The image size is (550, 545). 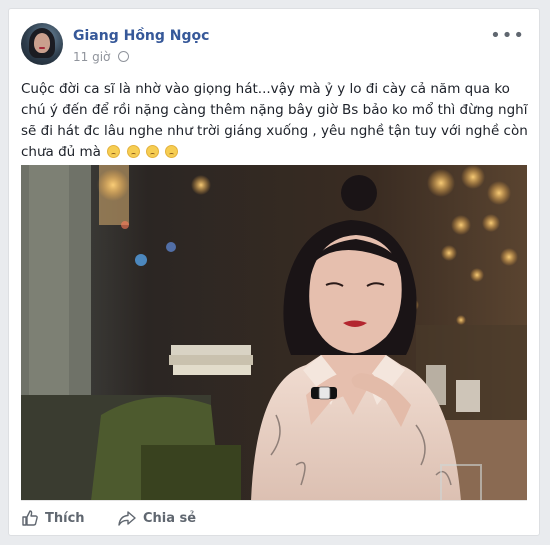 I want to click on share-label: Chia sẻ, so click(x=170, y=518).